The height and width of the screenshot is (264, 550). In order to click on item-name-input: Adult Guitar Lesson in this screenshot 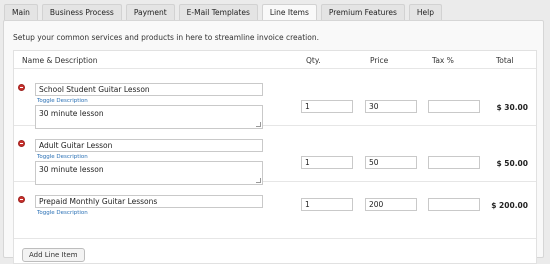, I will do `click(149, 145)`.